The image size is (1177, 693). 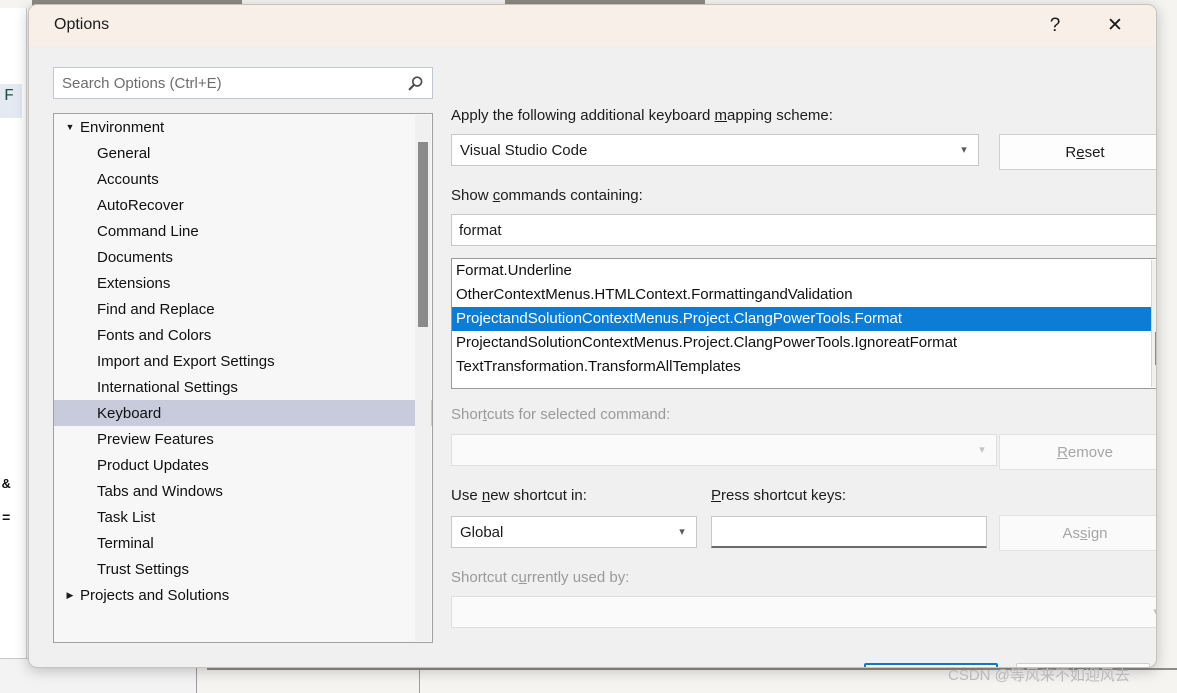 I want to click on label-part: ign, so click(x=1097, y=533).